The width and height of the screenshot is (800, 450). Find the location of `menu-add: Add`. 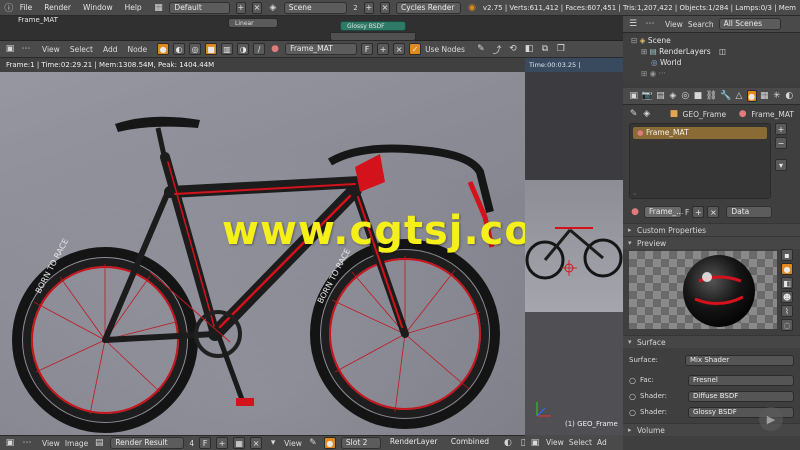

menu-add: Add is located at coordinates (110, 49).